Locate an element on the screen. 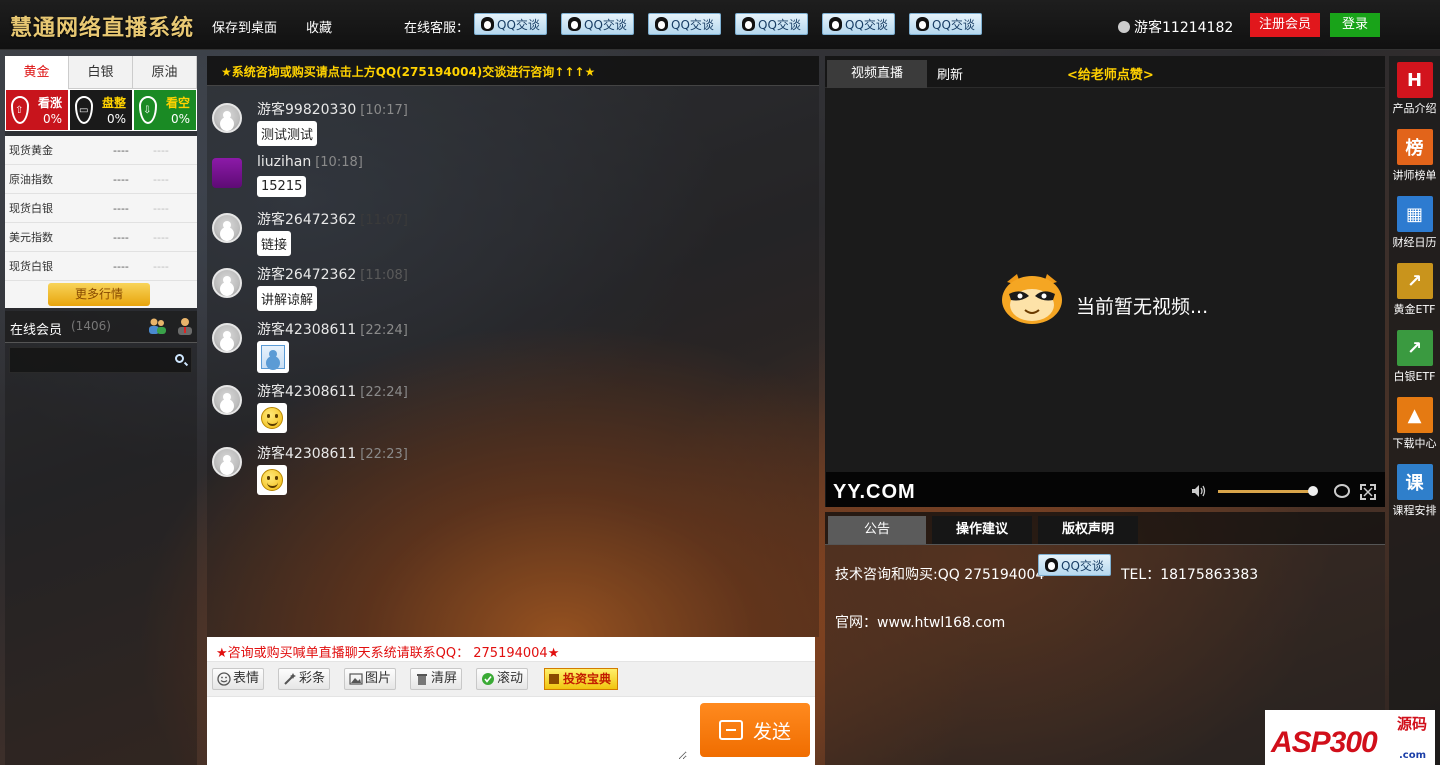 The height and width of the screenshot is (765, 1440). quote-row: 原油指数 ---- ---- is located at coordinates (101, 179).